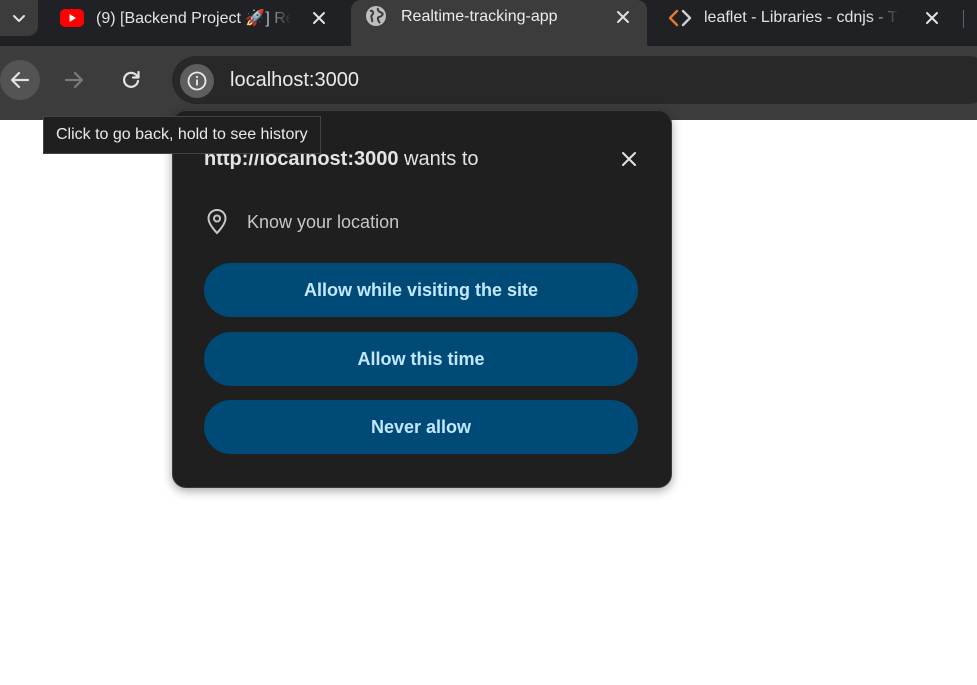 This screenshot has height=685, width=977. Describe the element at coordinates (294, 80) in the screenshot. I see `url-text: localhost:3000` at that location.